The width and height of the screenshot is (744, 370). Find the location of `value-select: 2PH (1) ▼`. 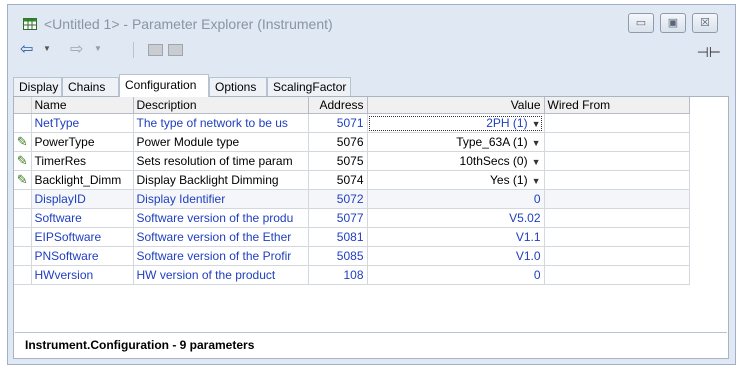

value-select: 2PH (1) ▼ is located at coordinates (456, 123).